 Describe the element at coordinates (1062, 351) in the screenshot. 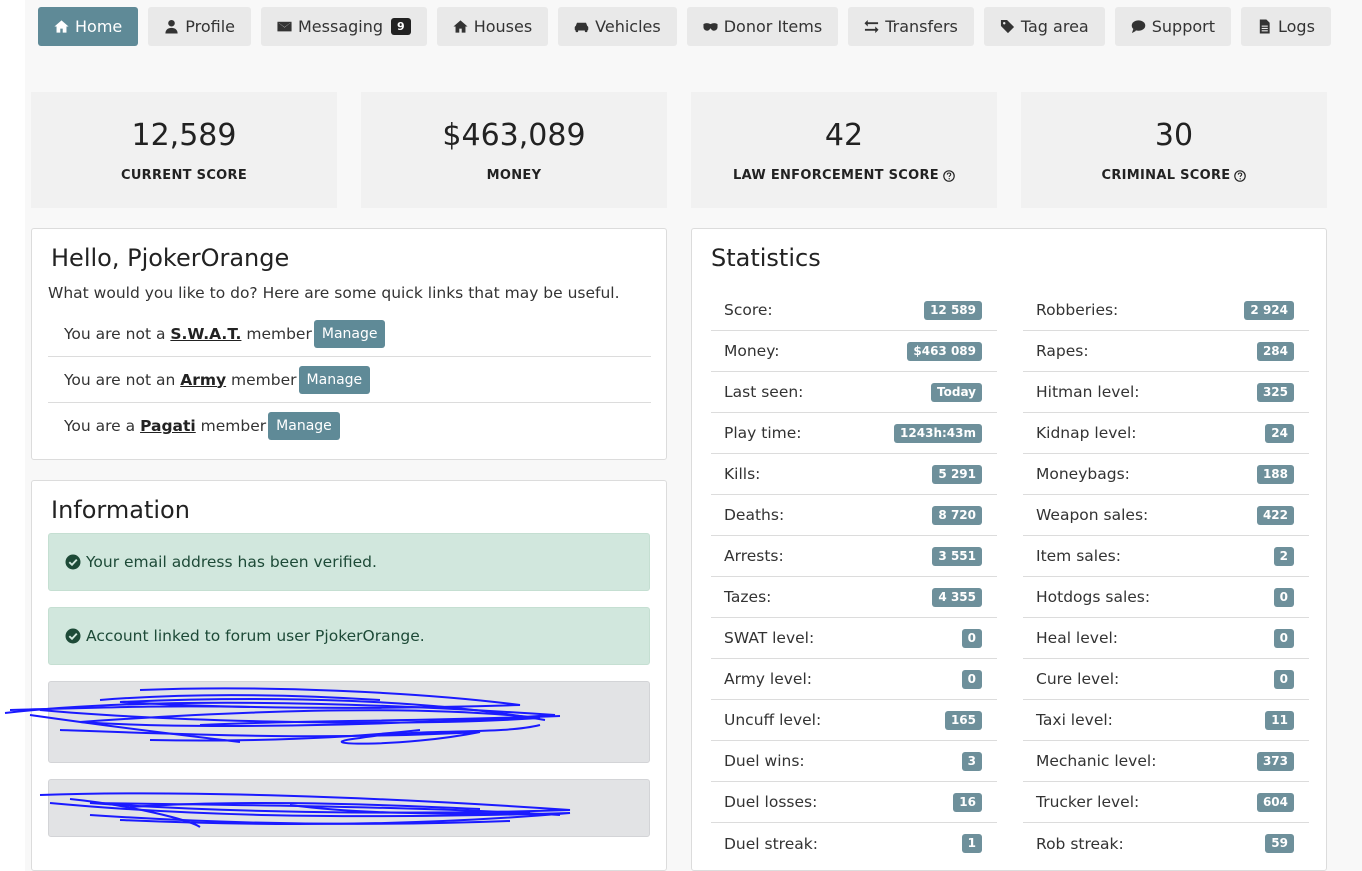

I see `stat-label: Rapes:` at that location.